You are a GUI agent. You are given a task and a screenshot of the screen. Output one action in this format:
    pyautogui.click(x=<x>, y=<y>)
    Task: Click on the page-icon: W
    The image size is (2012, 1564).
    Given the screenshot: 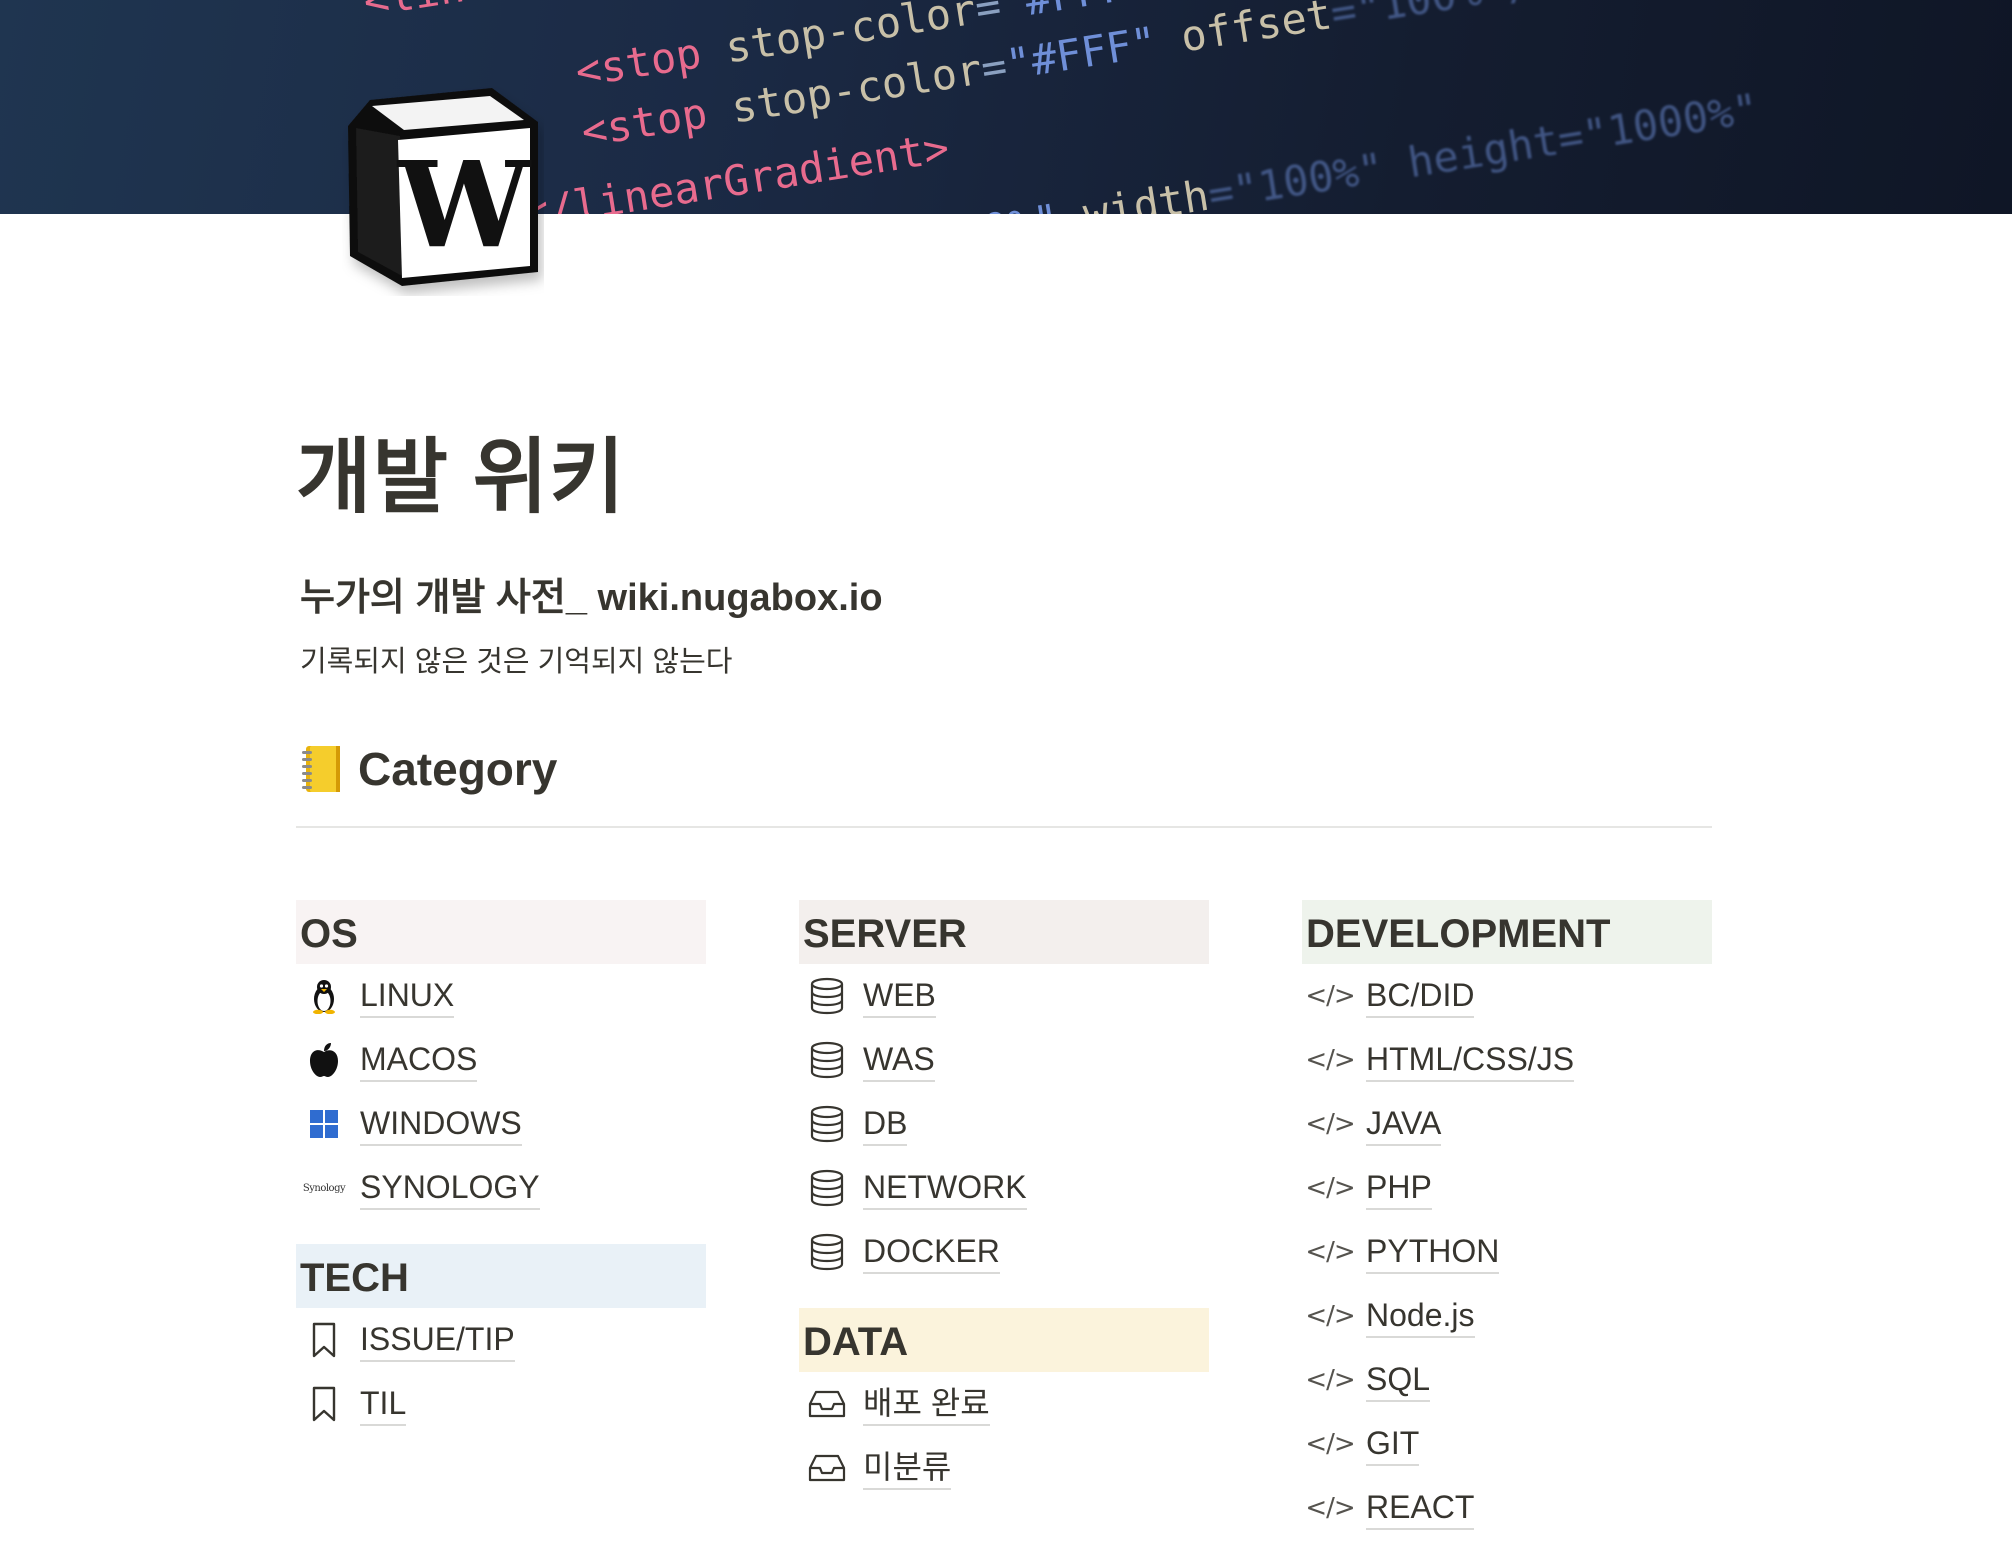 What is the action you would take?
    pyautogui.click(x=443, y=191)
    